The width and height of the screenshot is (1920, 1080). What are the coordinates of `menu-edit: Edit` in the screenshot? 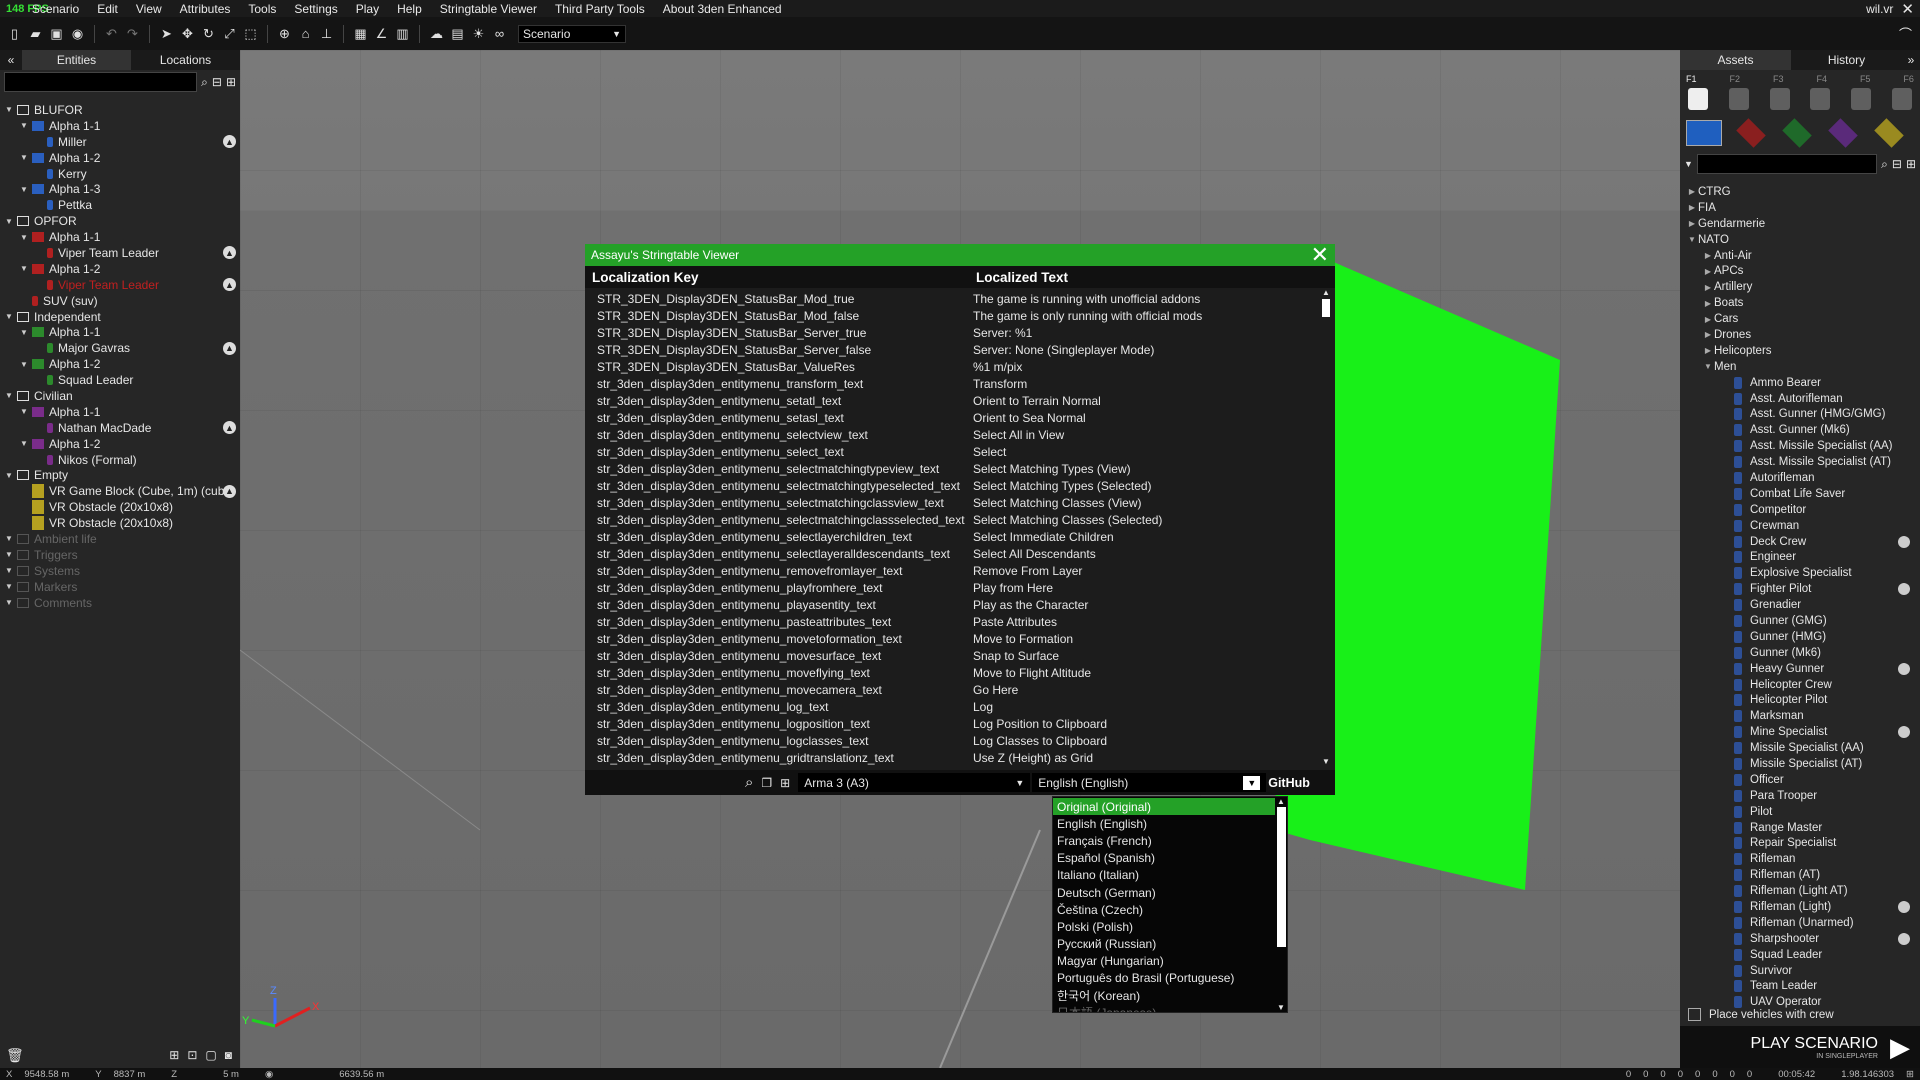 It's located at (107, 9).